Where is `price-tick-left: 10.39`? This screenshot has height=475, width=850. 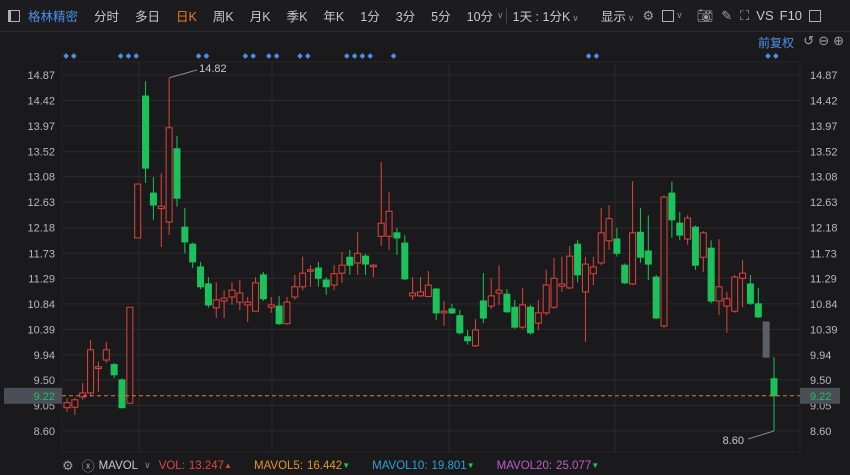 price-tick-left: 10.39 is located at coordinates (41, 330).